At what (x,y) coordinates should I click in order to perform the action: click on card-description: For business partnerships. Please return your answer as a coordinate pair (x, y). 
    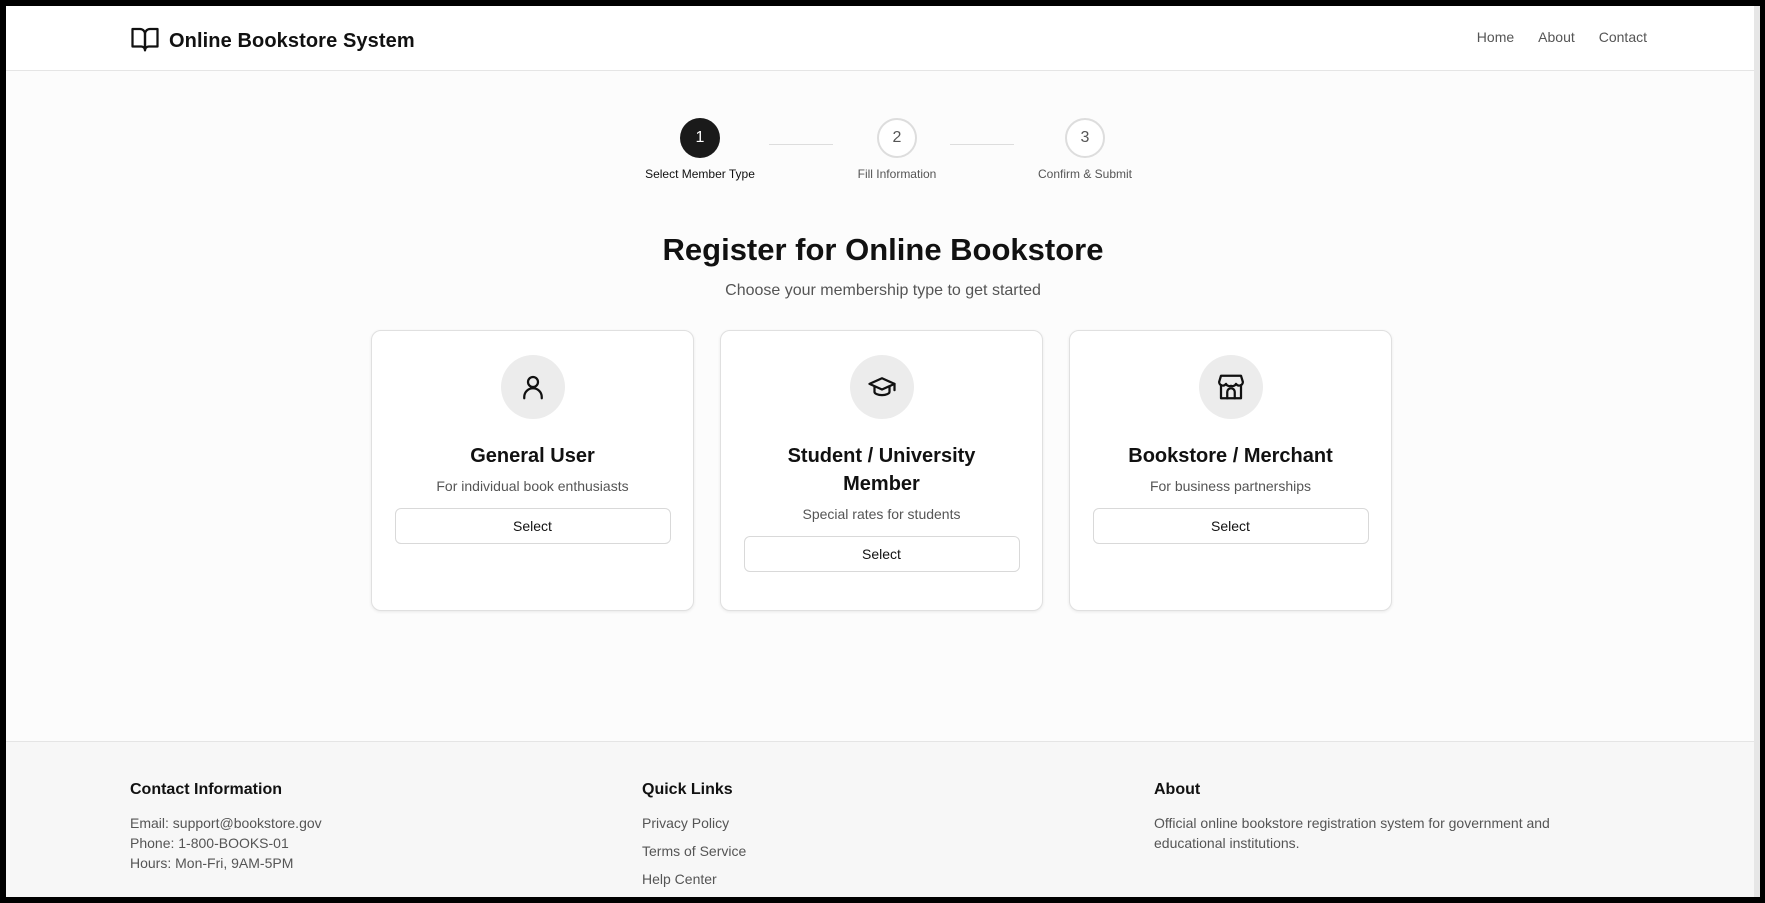
    Looking at the image, I should click on (1230, 486).